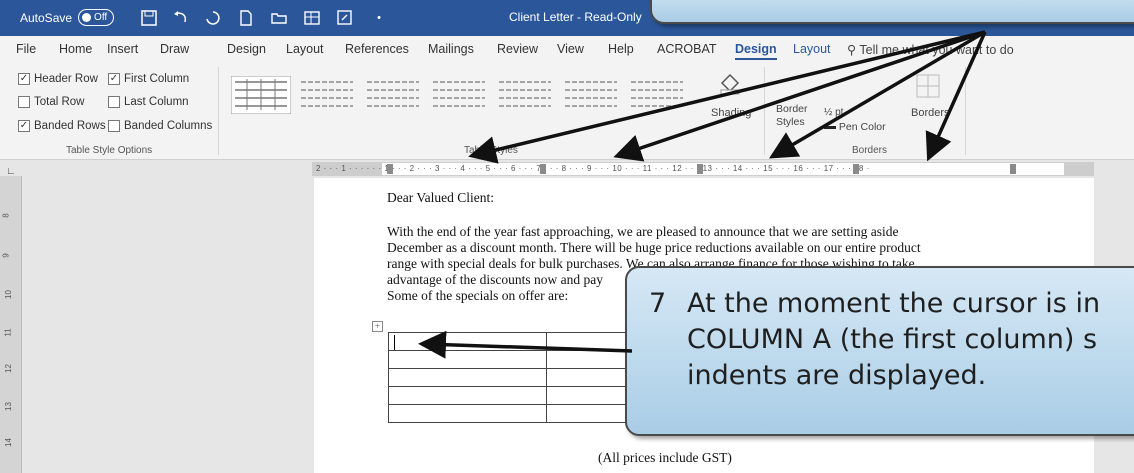 The image size is (1134, 473). What do you see at coordinates (6, 255) in the screenshot?
I see `vruler-number: 9` at bounding box center [6, 255].